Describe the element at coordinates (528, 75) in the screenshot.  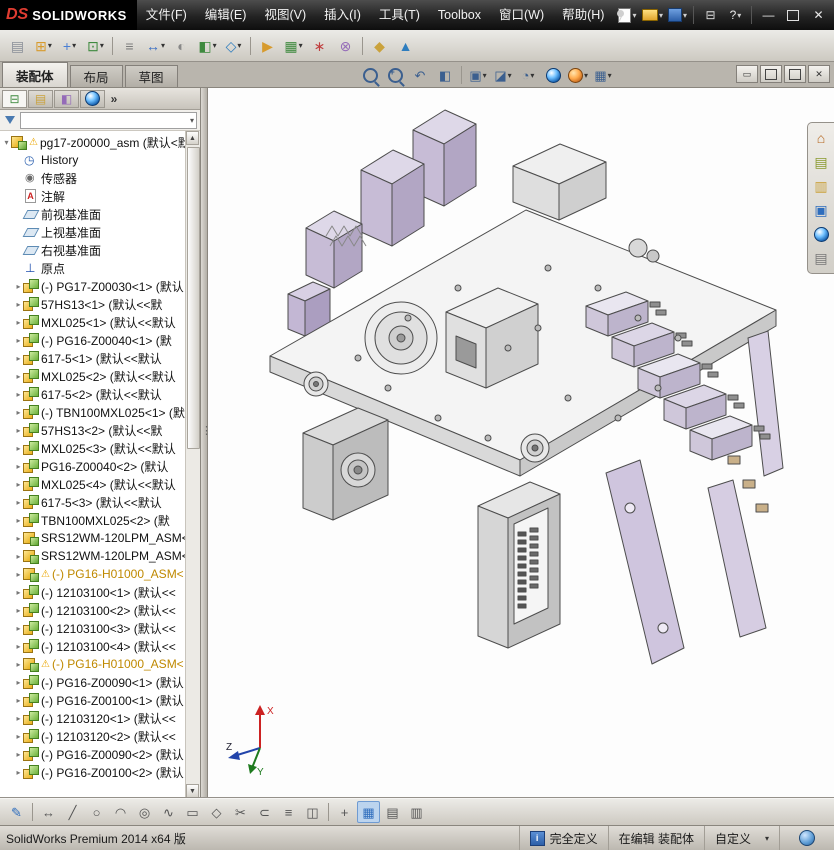
I see `hide-show-items-icon: ◔ ▾` at that location.